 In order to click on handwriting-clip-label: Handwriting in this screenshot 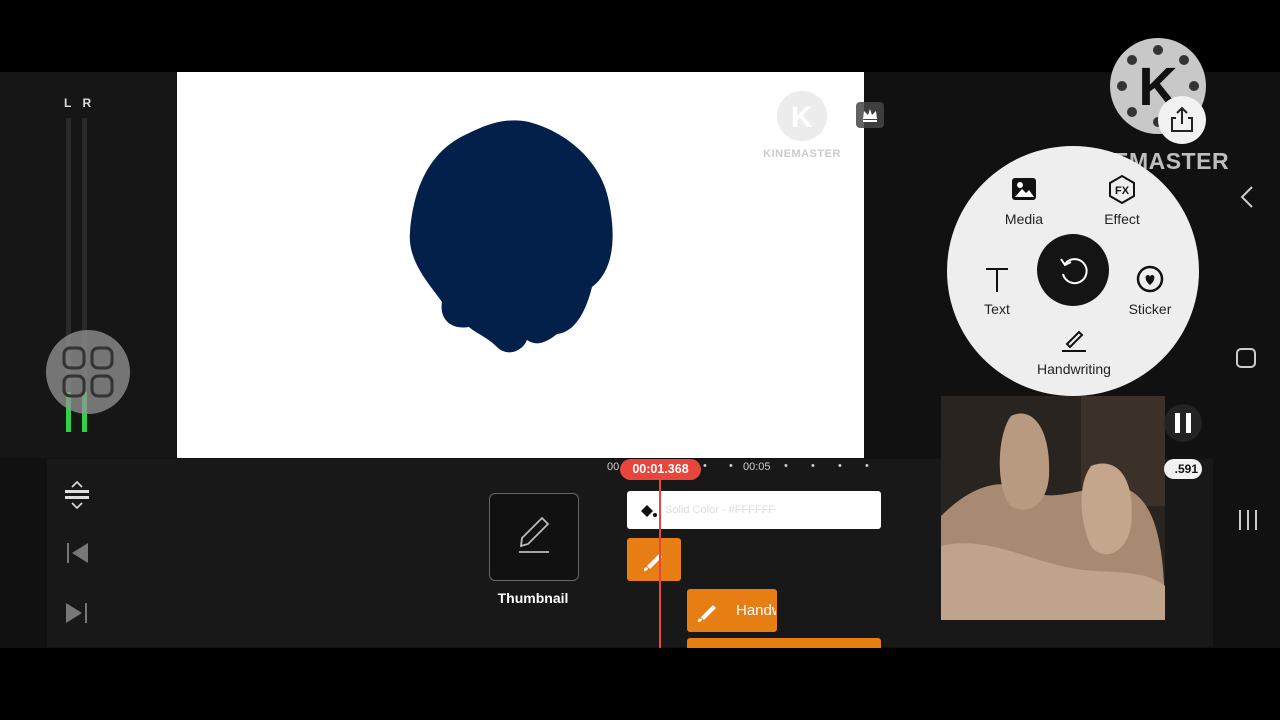, I will do `click(756, 610)`.